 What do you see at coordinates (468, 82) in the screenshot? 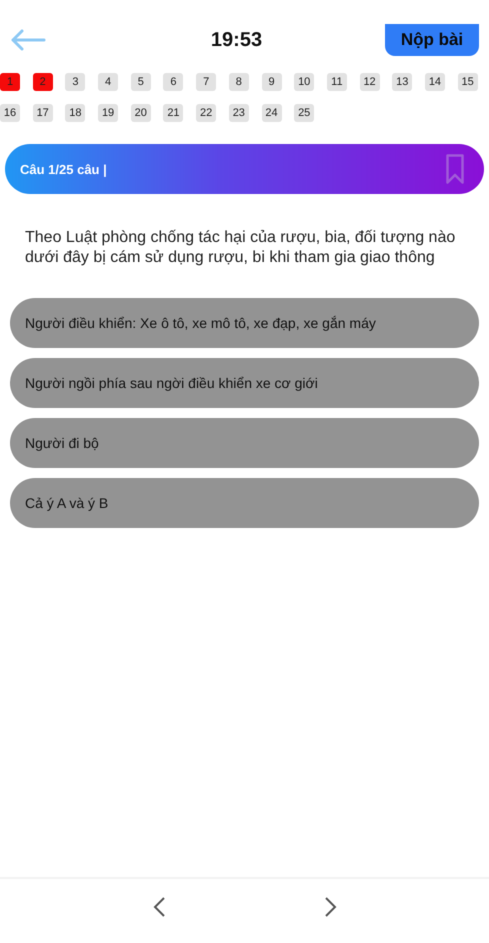
I see `question-number-button: 15` at bounding box center [468, 82].